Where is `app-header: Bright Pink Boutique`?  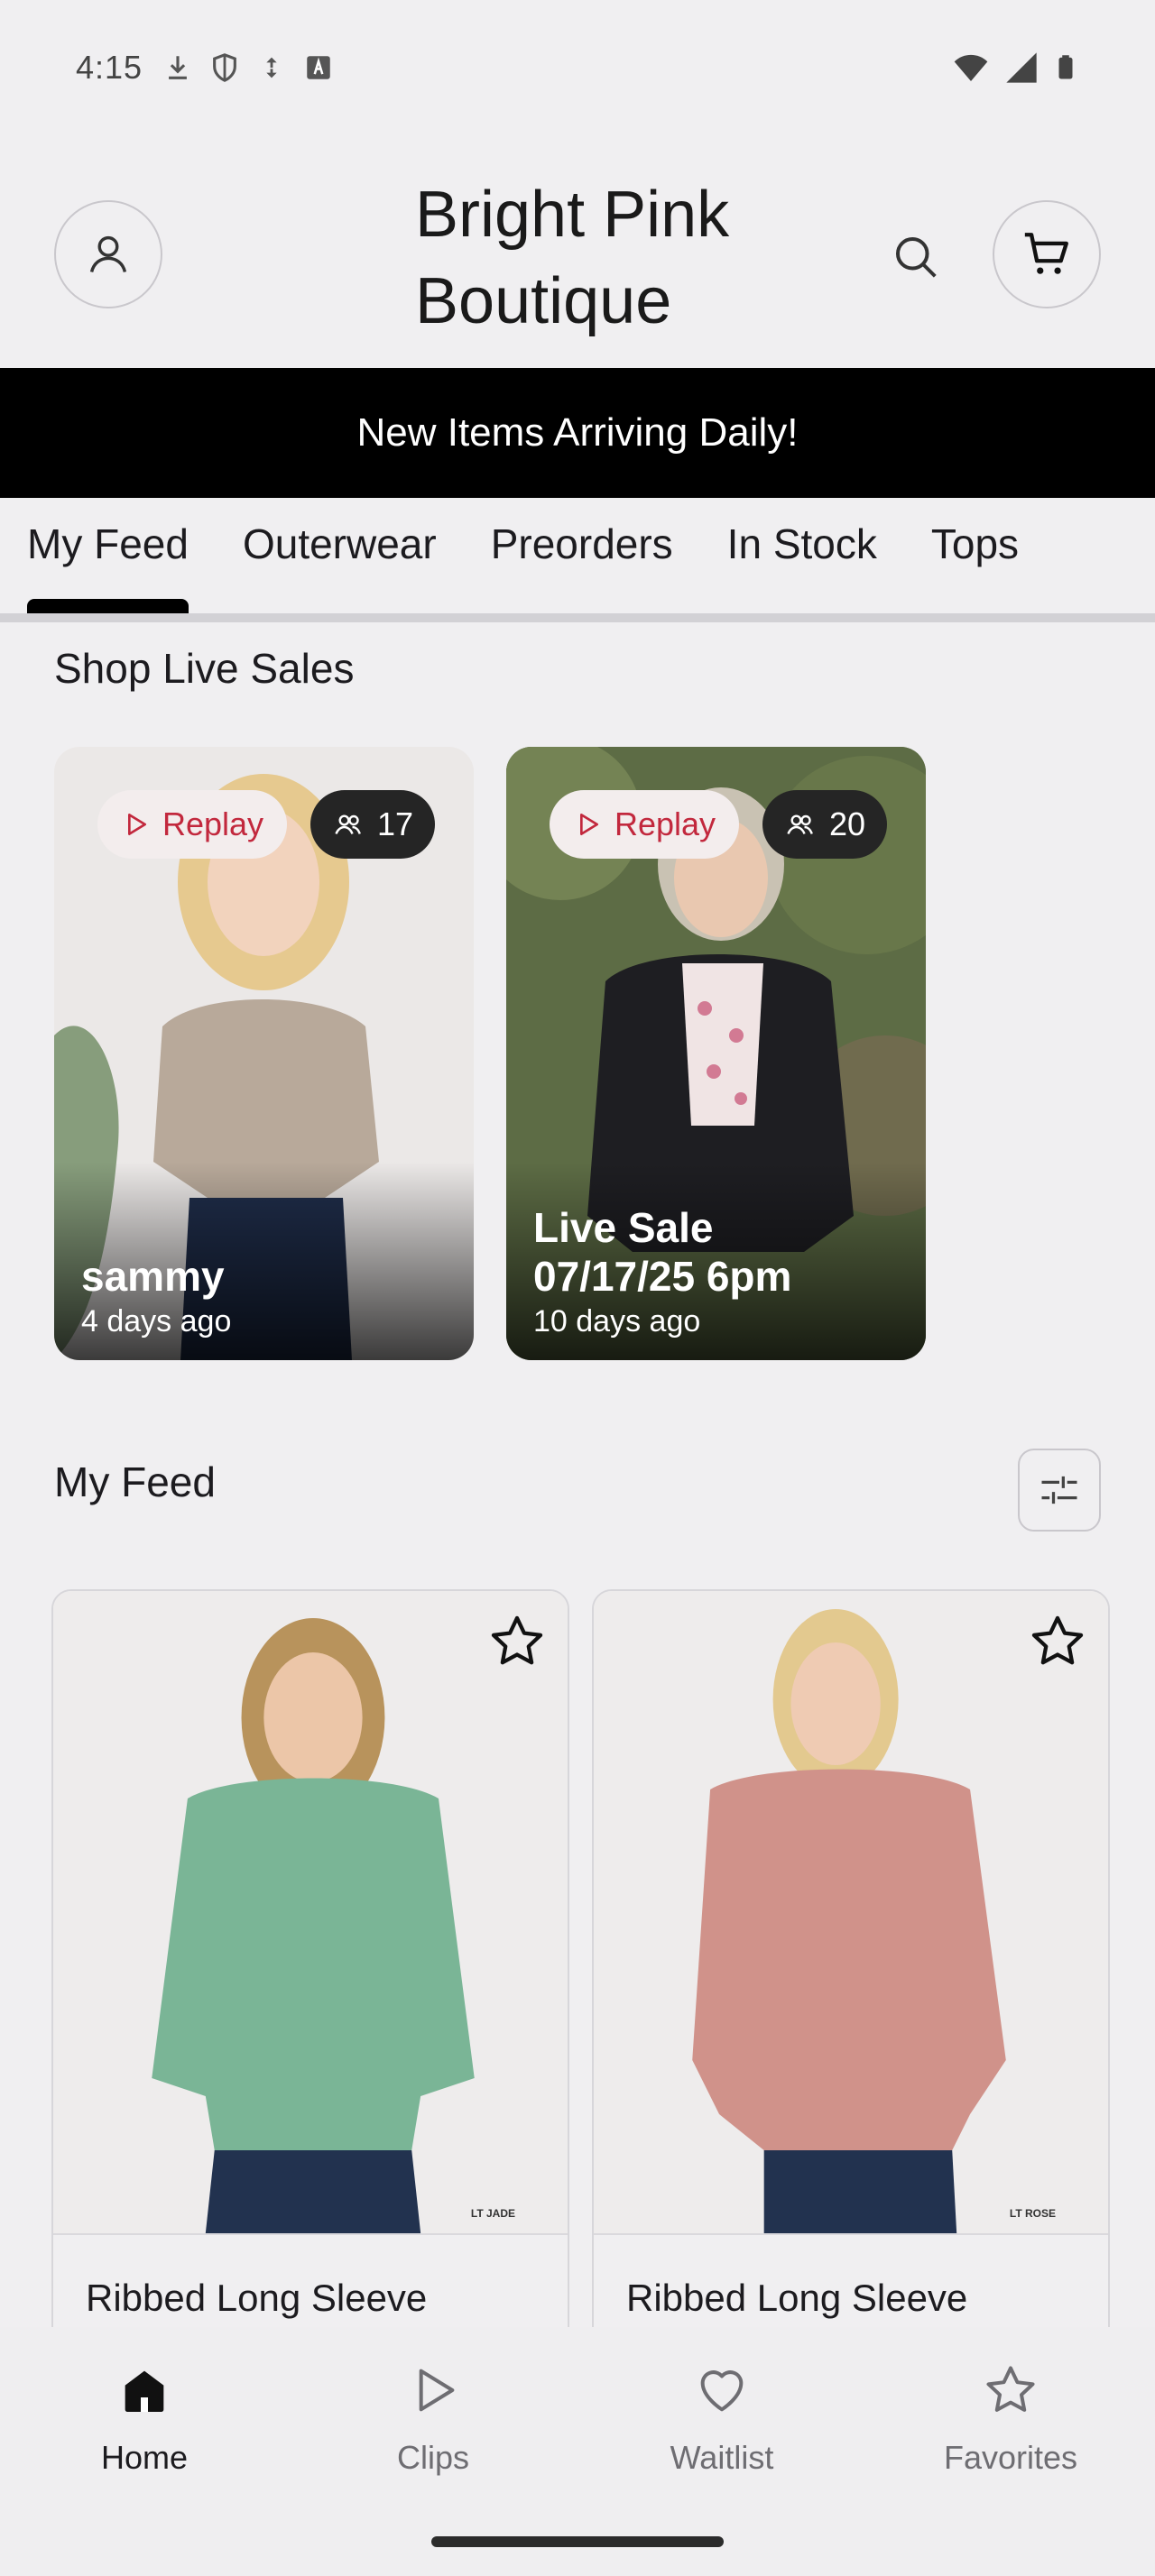
app-header: Bright Pink Boutique is located at coordinates (577, 251).